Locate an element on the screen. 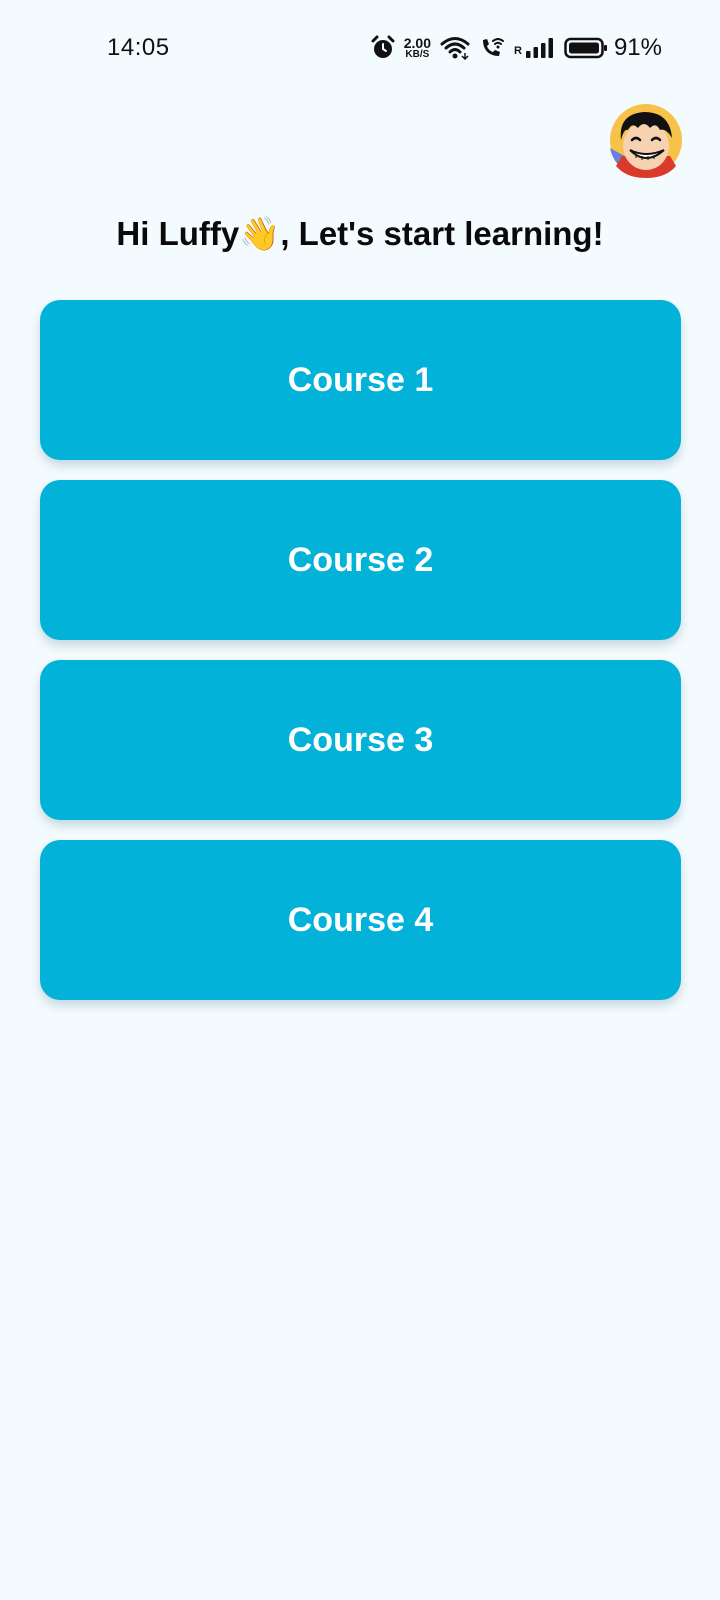 This screenshot has height=1600, width=720. luffy-avatar-image is located at coordinates (646, 141).